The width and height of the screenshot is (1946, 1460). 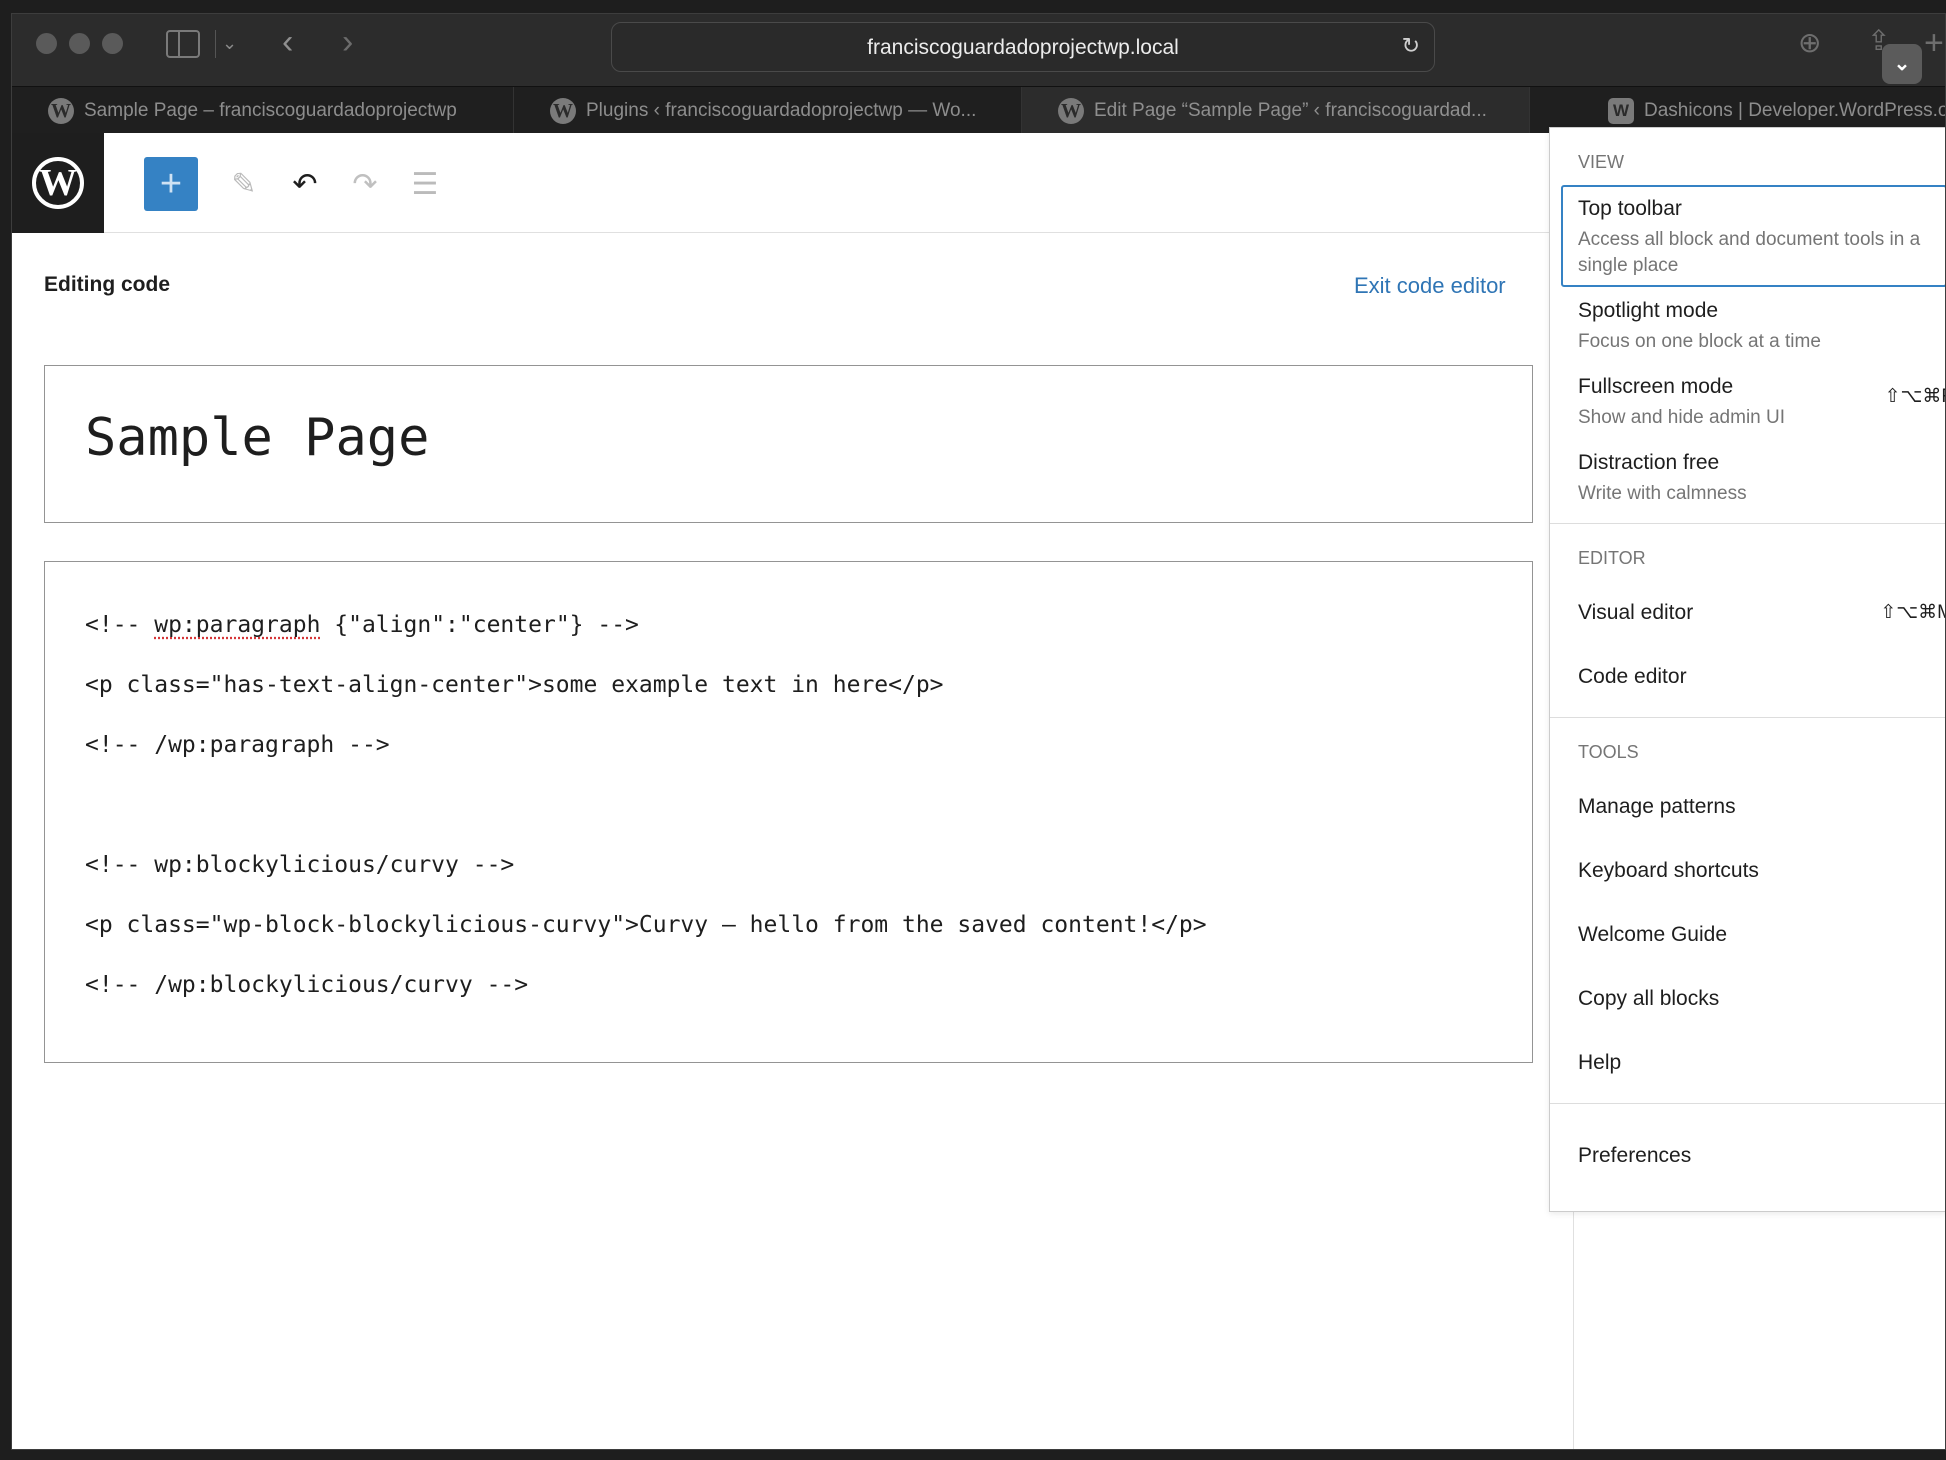 What do you see at coordinates (1914, 396) in the screenshot?
I see `shortcut-label: ⇧⌥⌘F` at bounding box center [1914, 396].